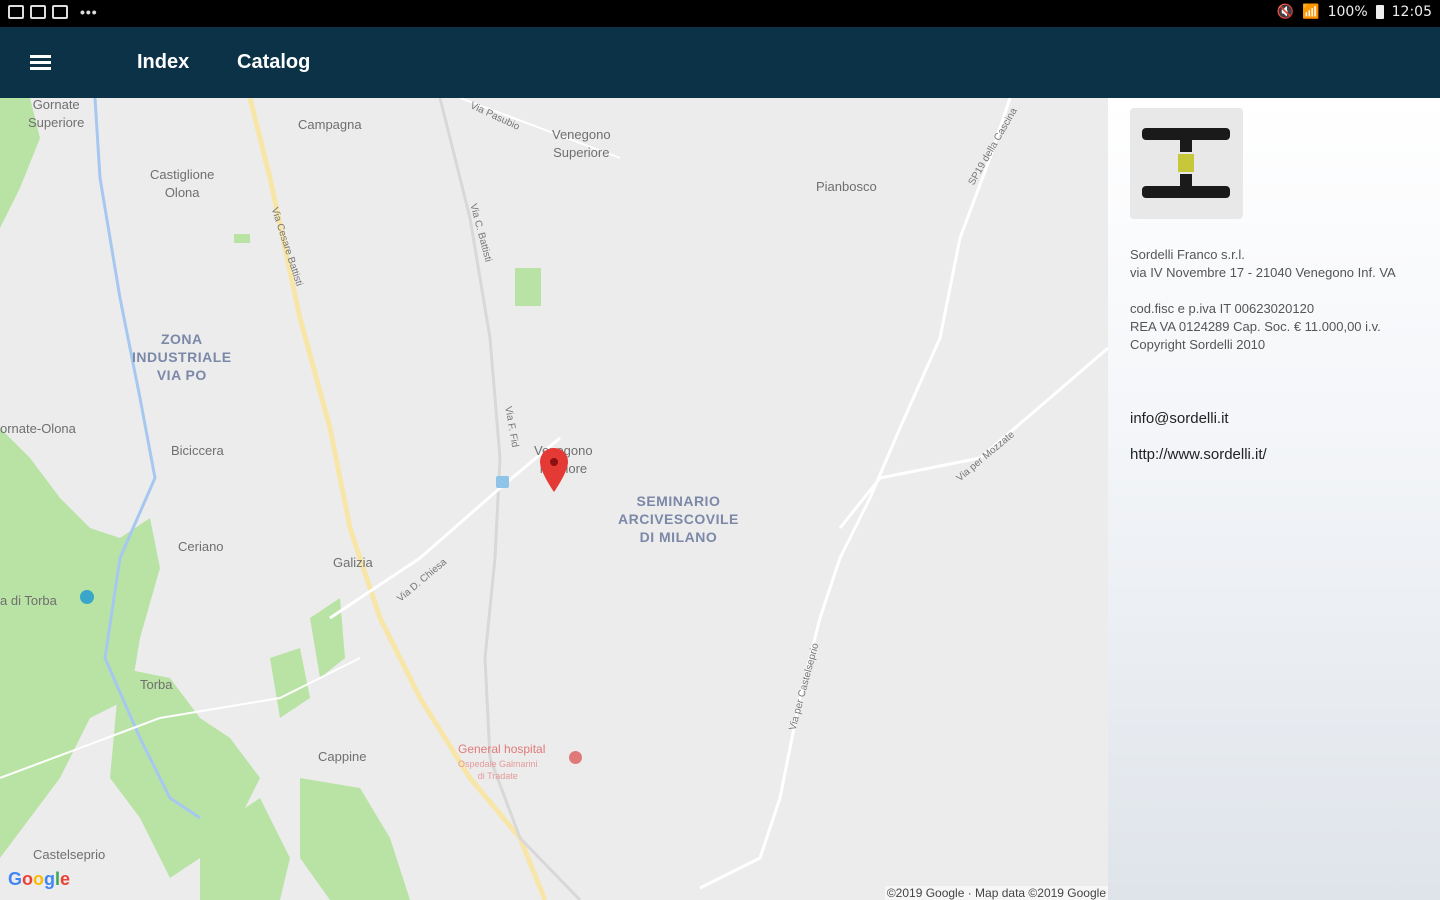  What do you see at coordinates (163, 62) in the screenshot?
I see `nav-index: Index` at bounding box center [163, 62].